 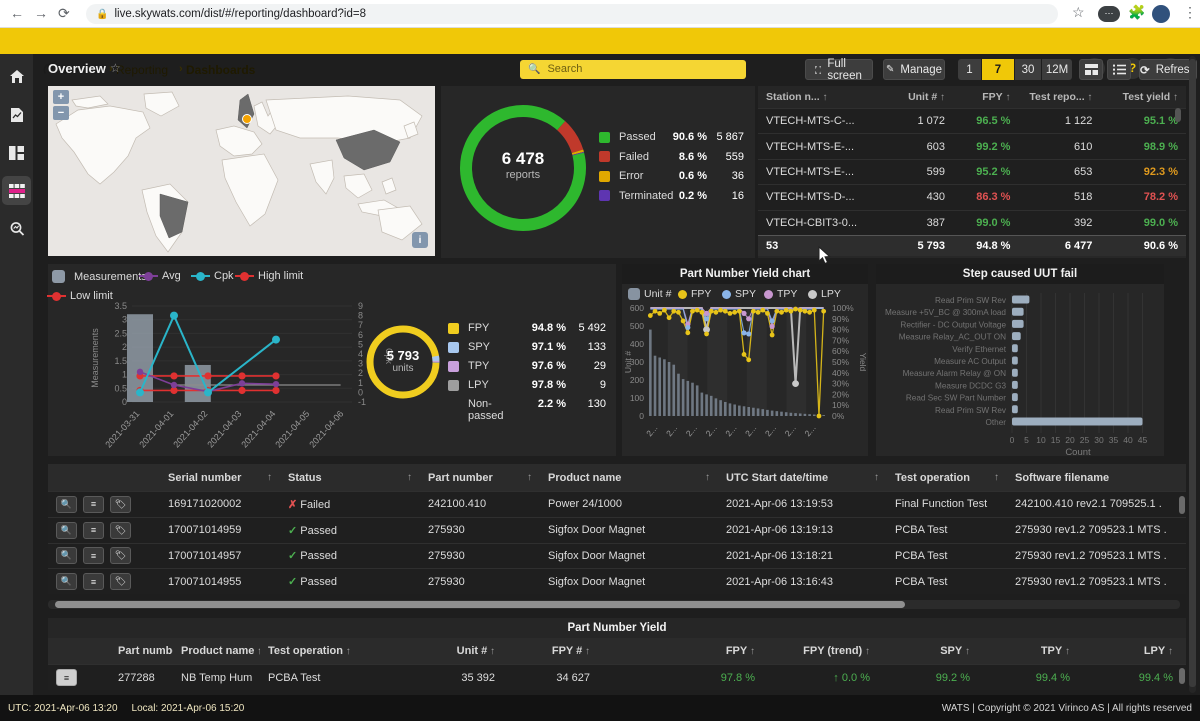 I want to click on list-view-button, so click(x=1119, y=69).